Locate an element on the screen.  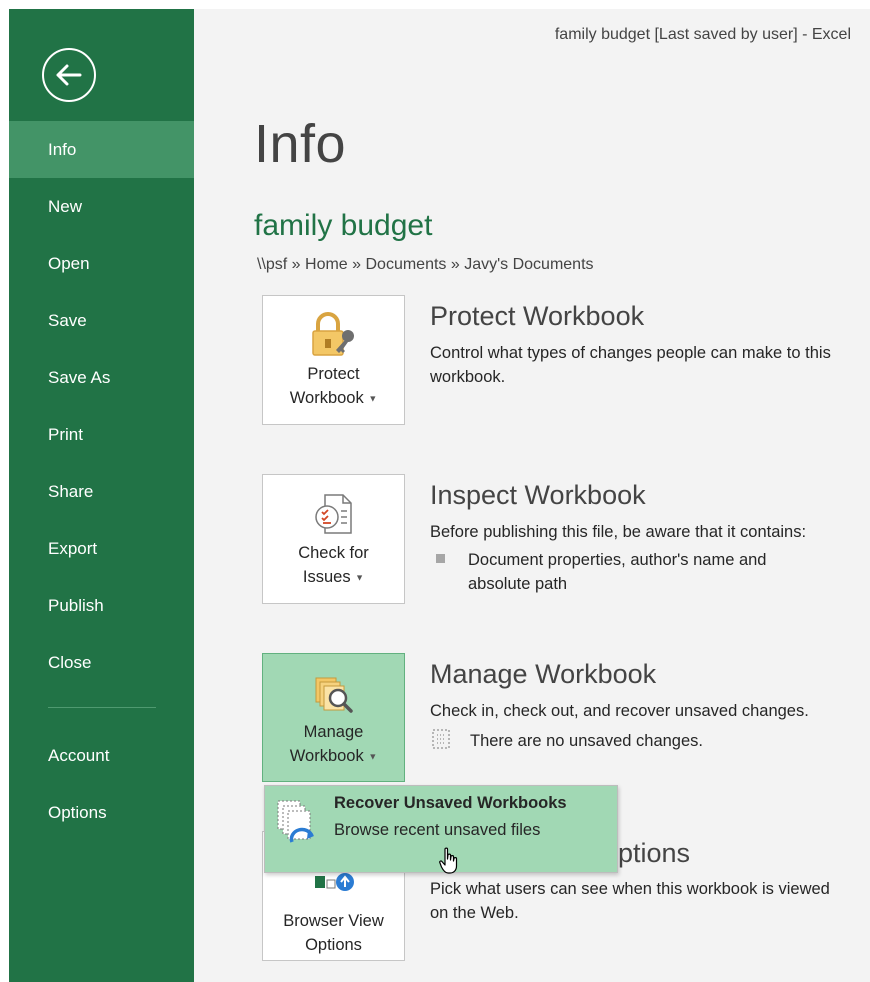
sidebar-nav-bottom: Account Options is located at coordinates (101, 784).